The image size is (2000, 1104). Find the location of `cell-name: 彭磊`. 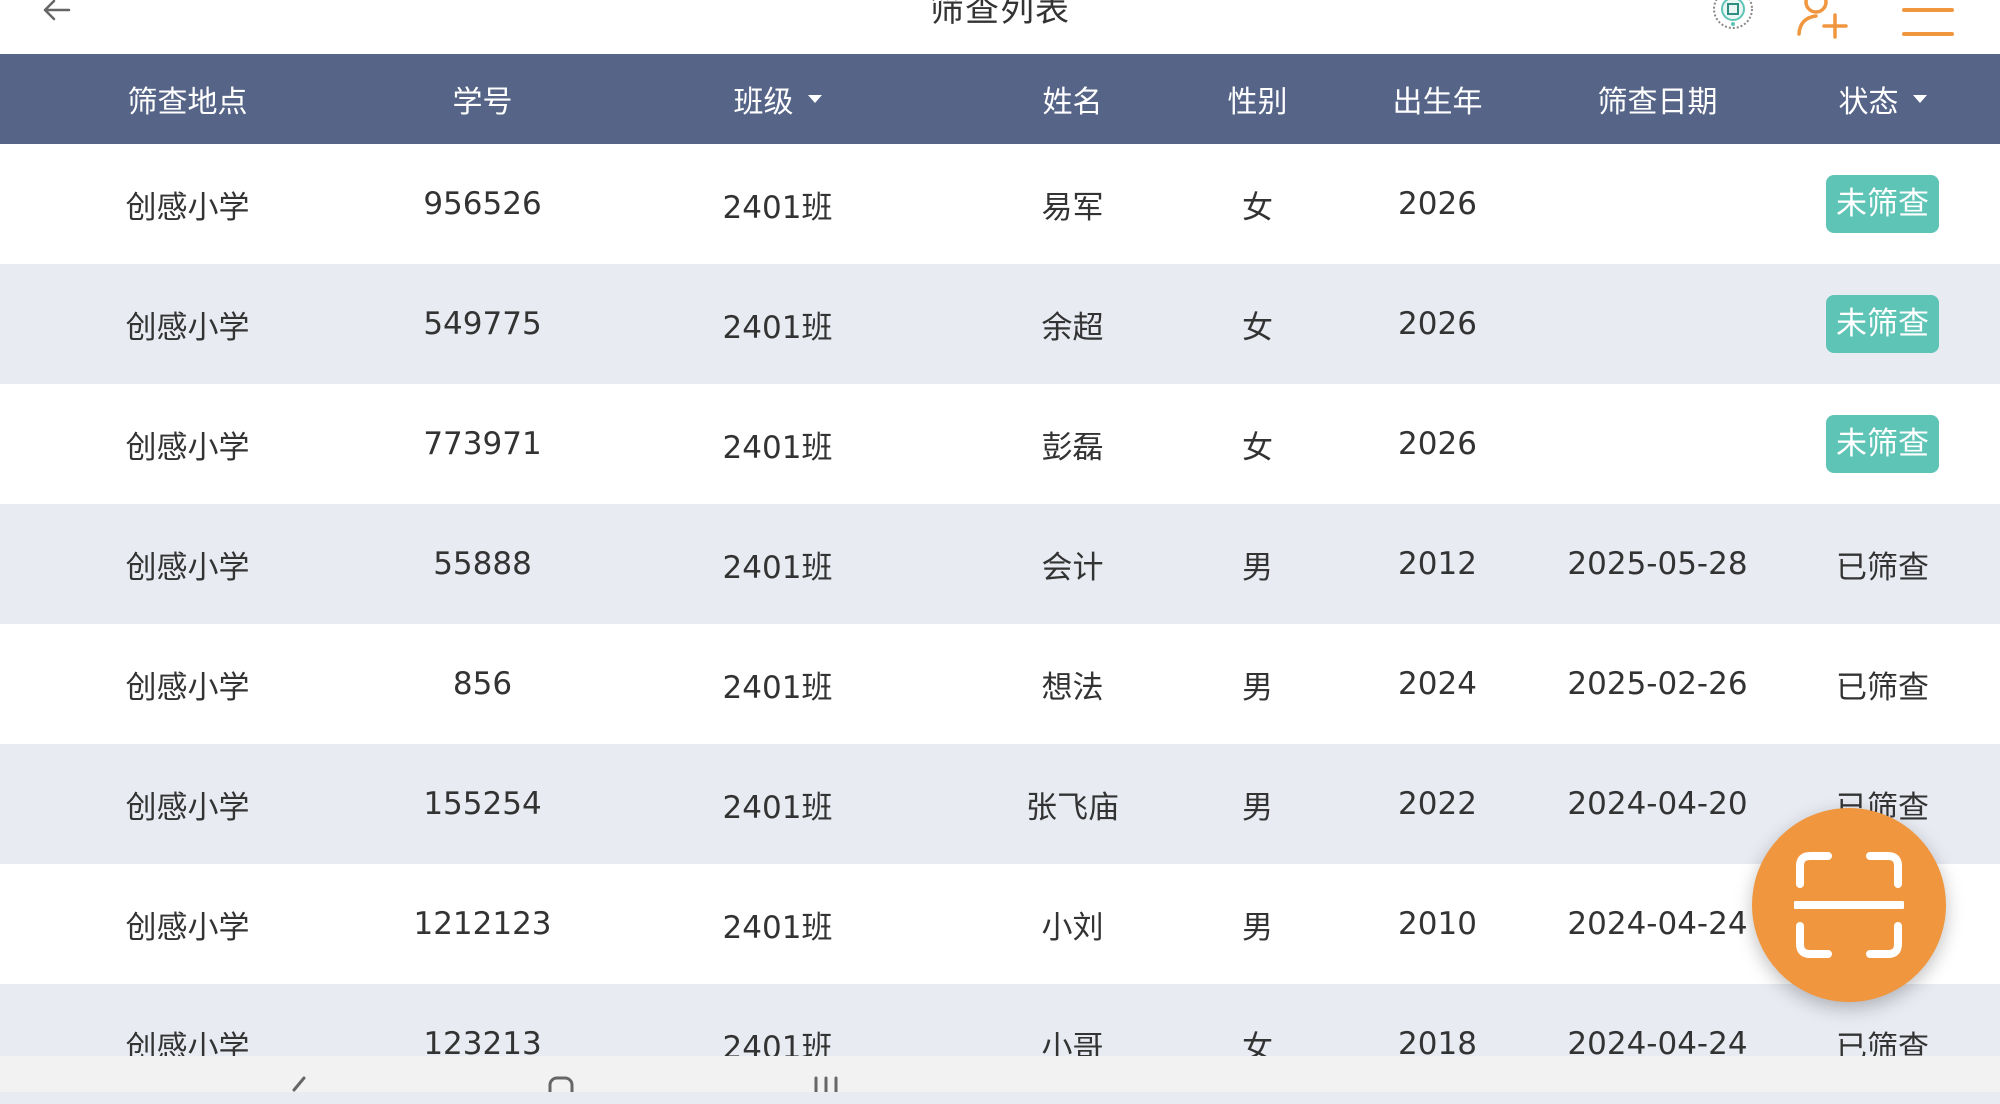

cell-name: 彭磊 is located at coordinates (1072, 444).